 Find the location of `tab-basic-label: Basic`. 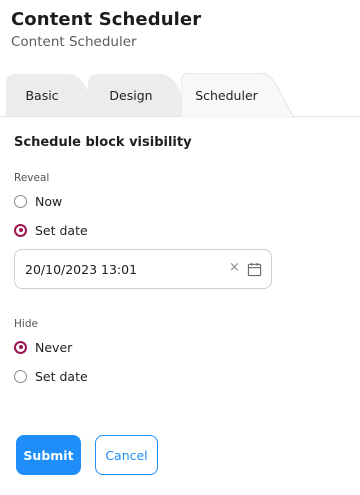

tab-basic-label: Basic is located at coordinates (42, 95).